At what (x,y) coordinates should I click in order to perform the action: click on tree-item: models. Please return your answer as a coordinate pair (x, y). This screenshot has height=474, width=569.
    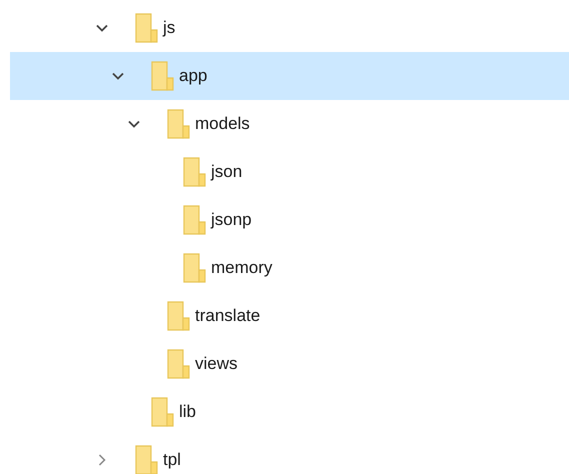
    Looking at the image, I should click on (289, 124).